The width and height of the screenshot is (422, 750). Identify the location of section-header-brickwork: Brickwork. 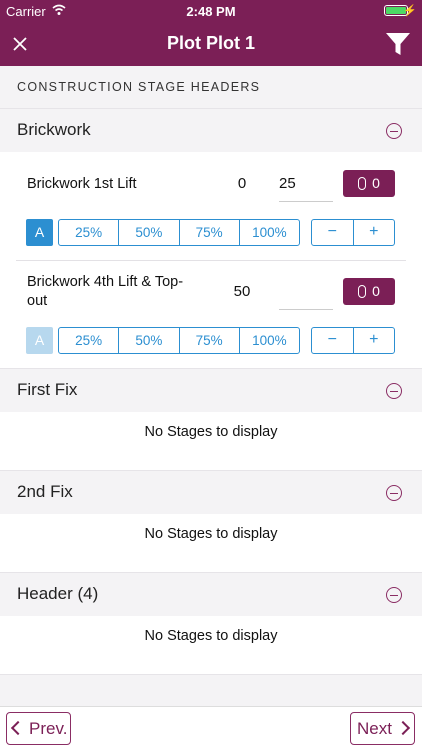
(211, 130).